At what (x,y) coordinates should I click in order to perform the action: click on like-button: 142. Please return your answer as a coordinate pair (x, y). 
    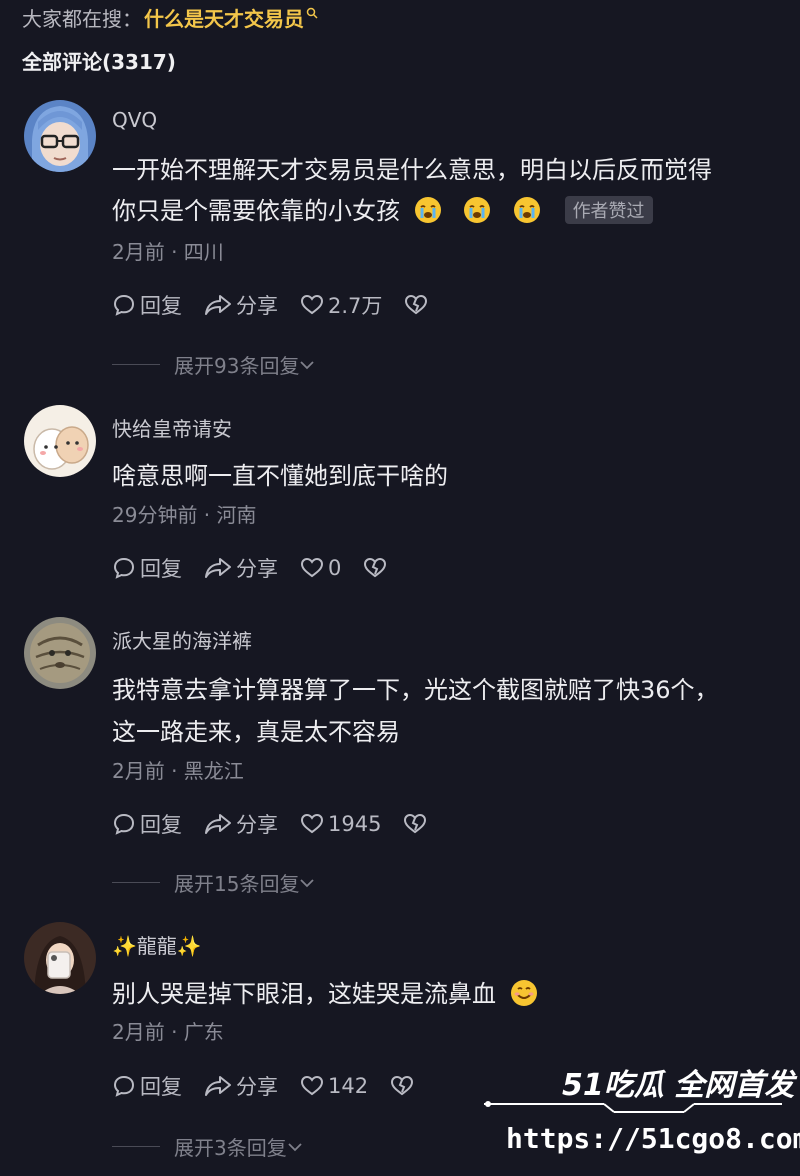
    Looking at the image, I should click on (334, 1086).